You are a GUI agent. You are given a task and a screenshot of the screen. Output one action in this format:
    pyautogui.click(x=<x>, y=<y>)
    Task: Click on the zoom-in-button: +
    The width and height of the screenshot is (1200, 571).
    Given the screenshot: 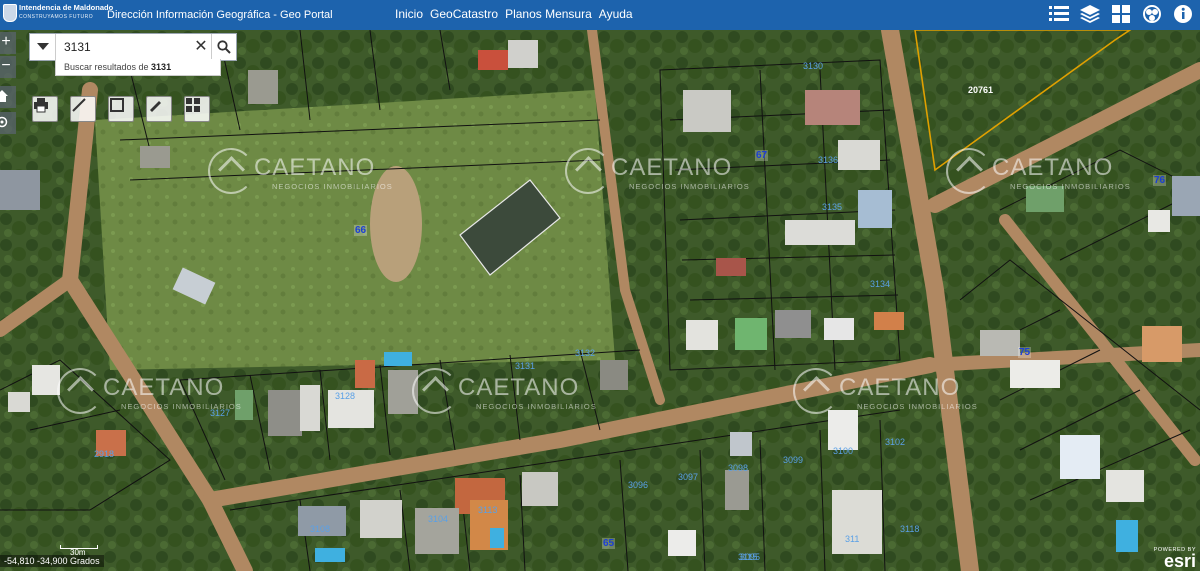 What is the action you would take?
    pyautogui.click(x=8, y=43)
    